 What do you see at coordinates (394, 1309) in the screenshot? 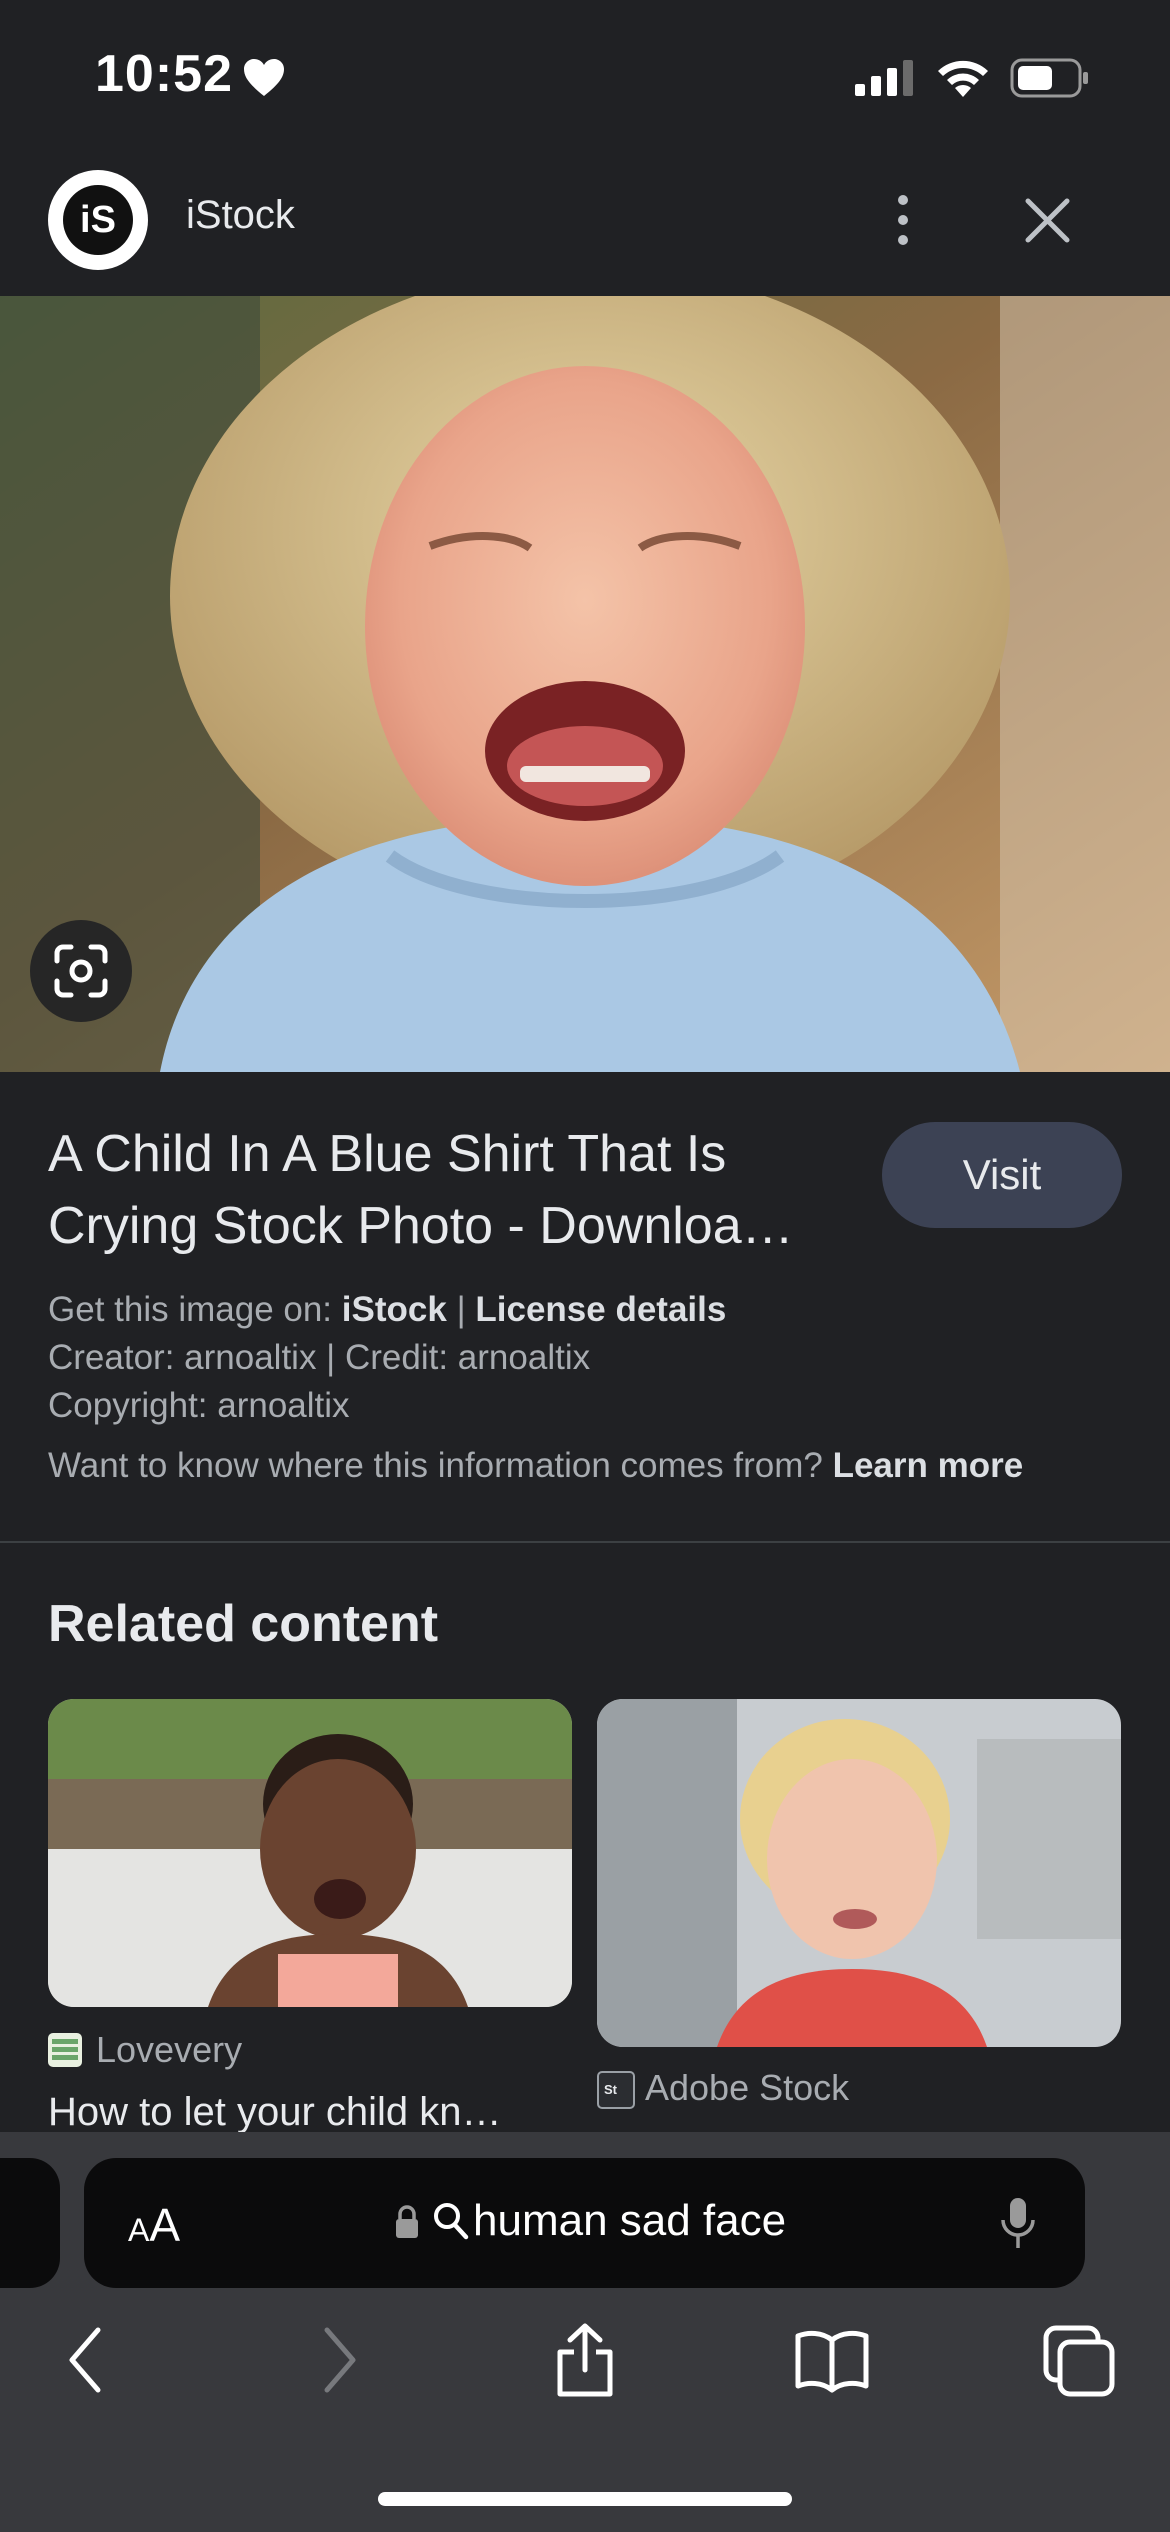
I see `get-image-source-link: iStock` at bounding box center [394, 1309].